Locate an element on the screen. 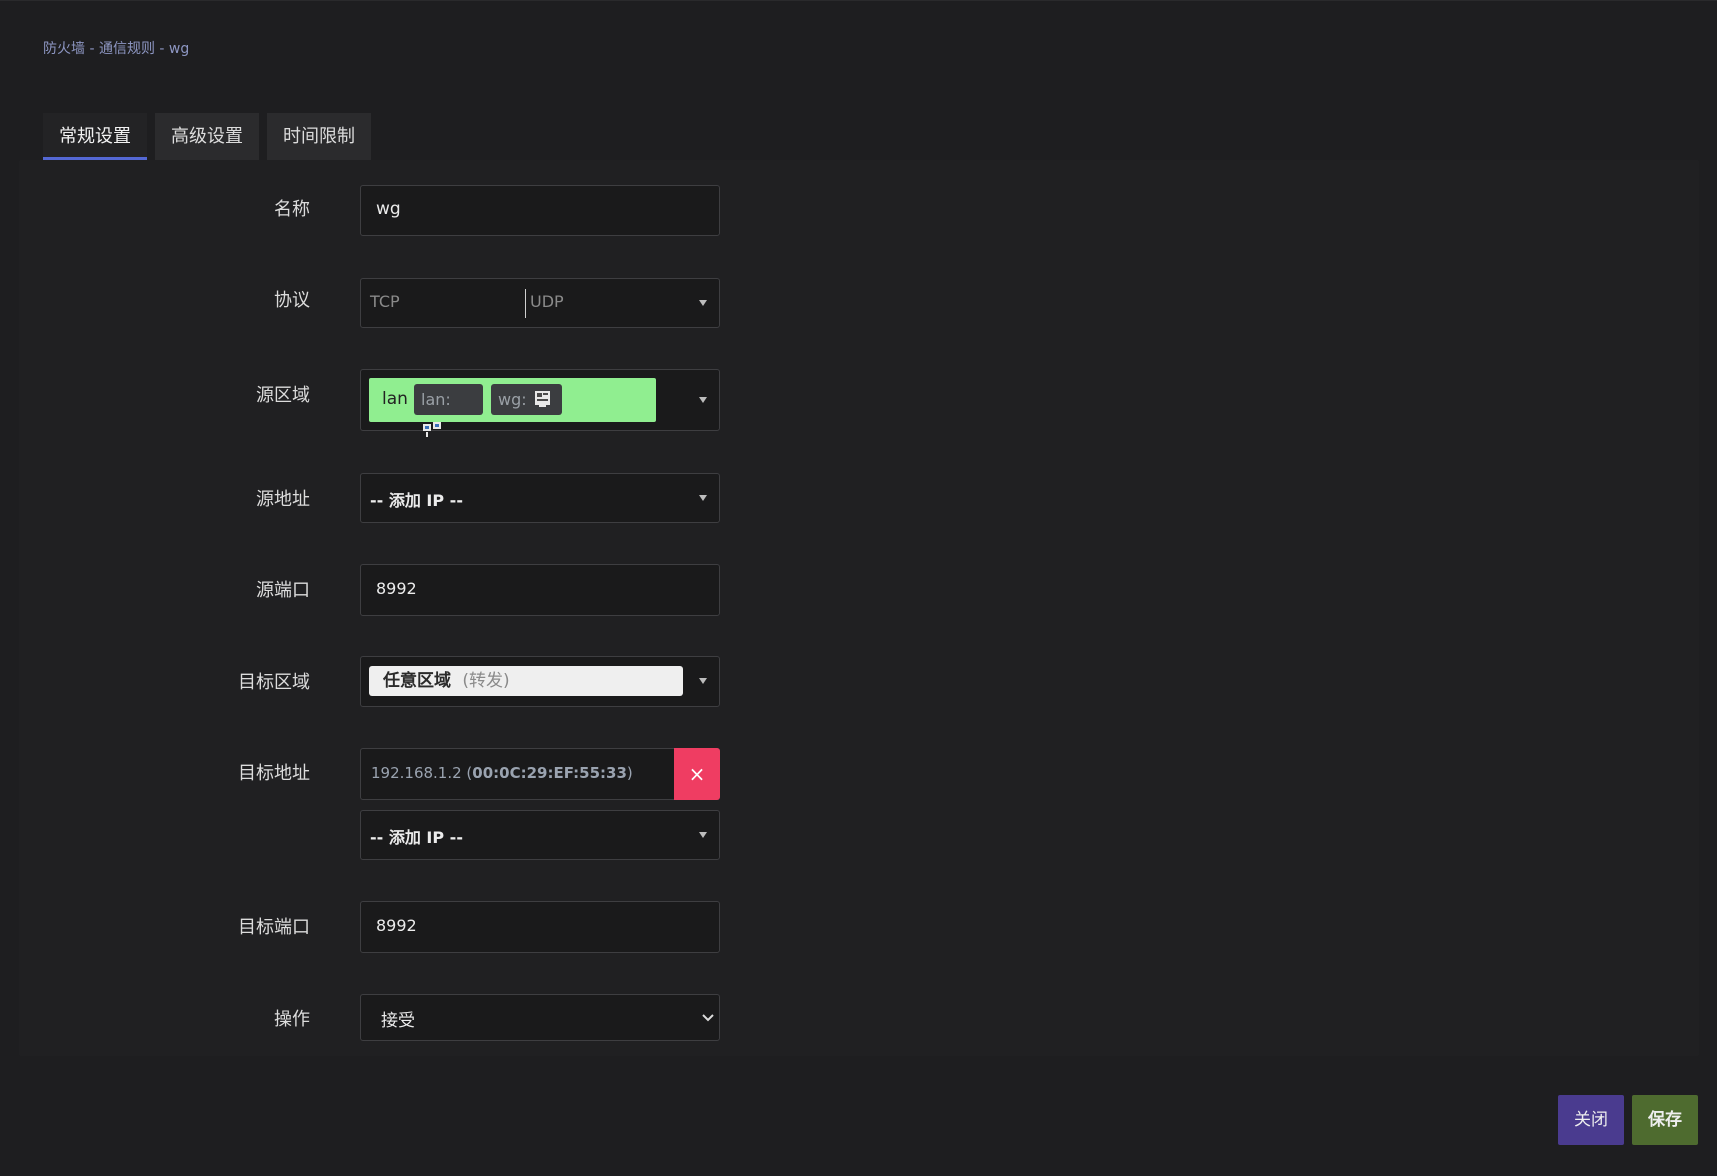 The width and height of the screenshot is (1717, 1176). source-port-value: 8992 is located at coordinates (396, 588).